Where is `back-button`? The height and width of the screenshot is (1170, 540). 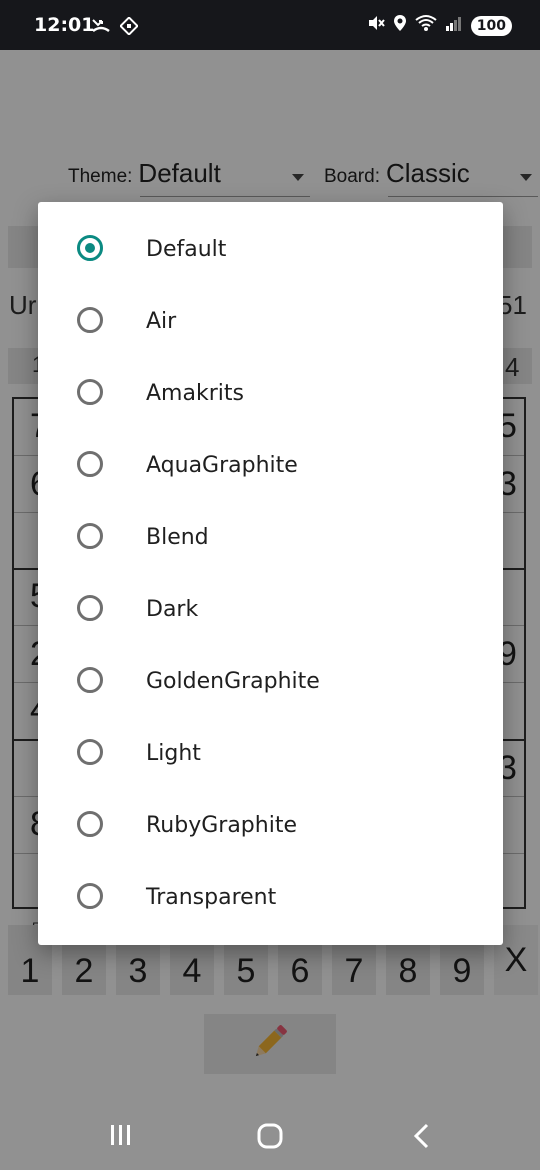 back-button is located at coordinates (422, 1138).